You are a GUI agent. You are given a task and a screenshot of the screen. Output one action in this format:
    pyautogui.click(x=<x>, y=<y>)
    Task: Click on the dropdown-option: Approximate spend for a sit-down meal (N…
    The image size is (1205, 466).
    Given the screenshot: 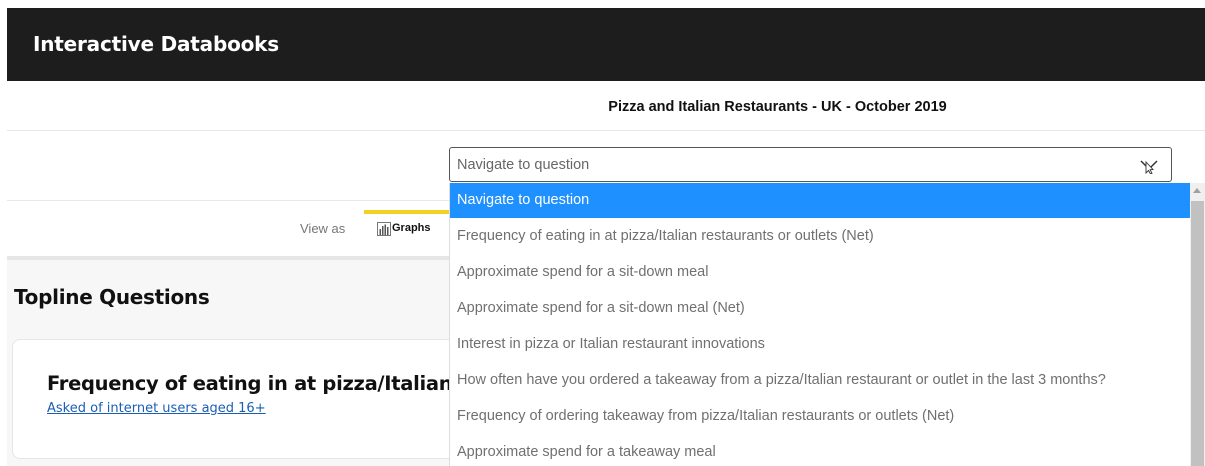 What is the action you would take?
    pyautogui.click(x=820, y=308)
    